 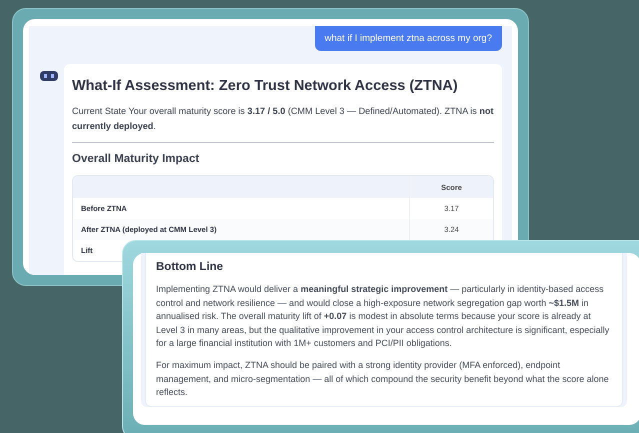 I want to click on current-state-text: Current State Your overall maturity score is 3.17 / 5.0 (CMM Level 3 — Defined/Automated). ZTNA is not currently deployed., so click(x=283, y=119).